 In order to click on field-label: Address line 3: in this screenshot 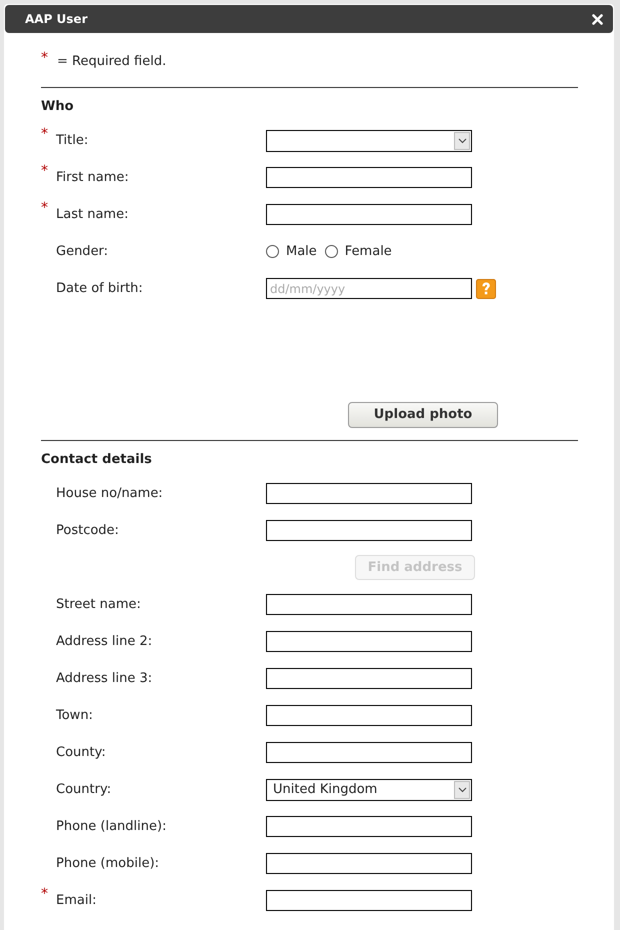, I will do `click(104, 678)`.